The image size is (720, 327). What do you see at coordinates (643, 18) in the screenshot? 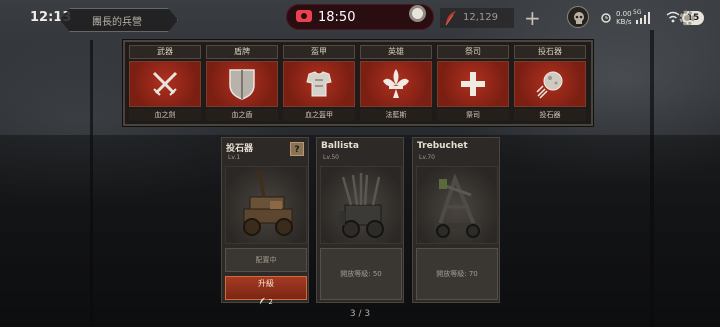
I see `signal-icon` at bounding box center [643, 18].